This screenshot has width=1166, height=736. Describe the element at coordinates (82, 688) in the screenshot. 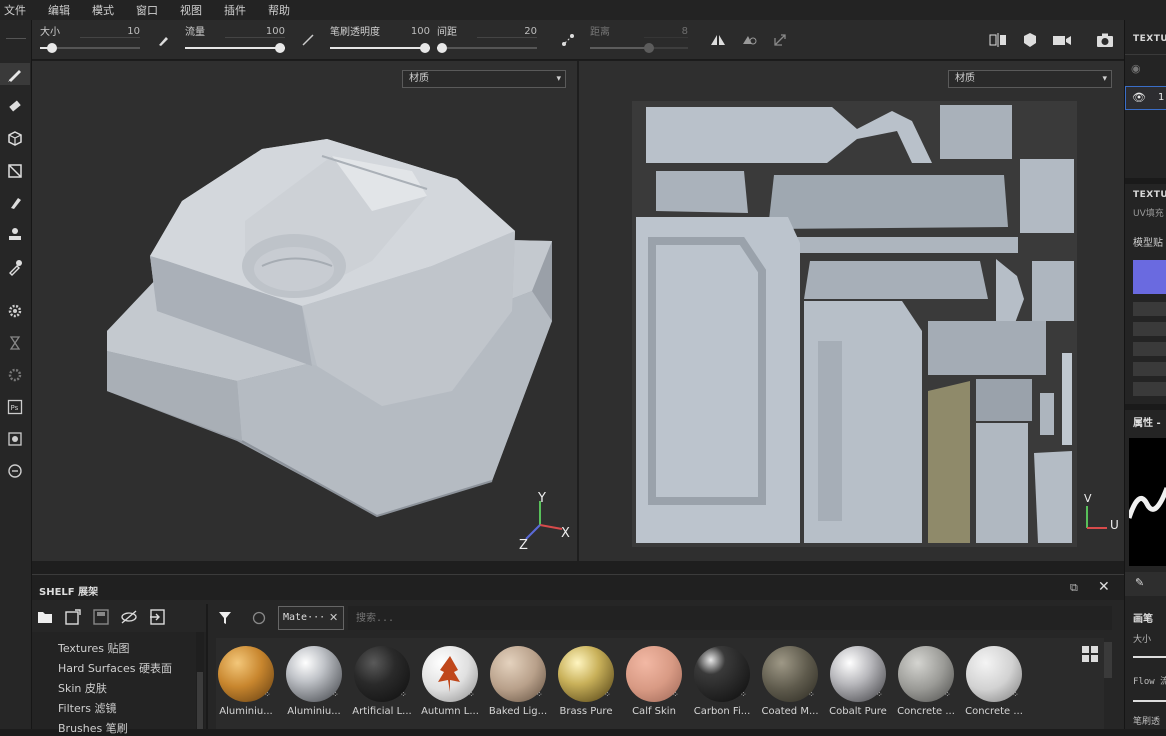

I see `category-skin: Skin 皮肤` at that location.